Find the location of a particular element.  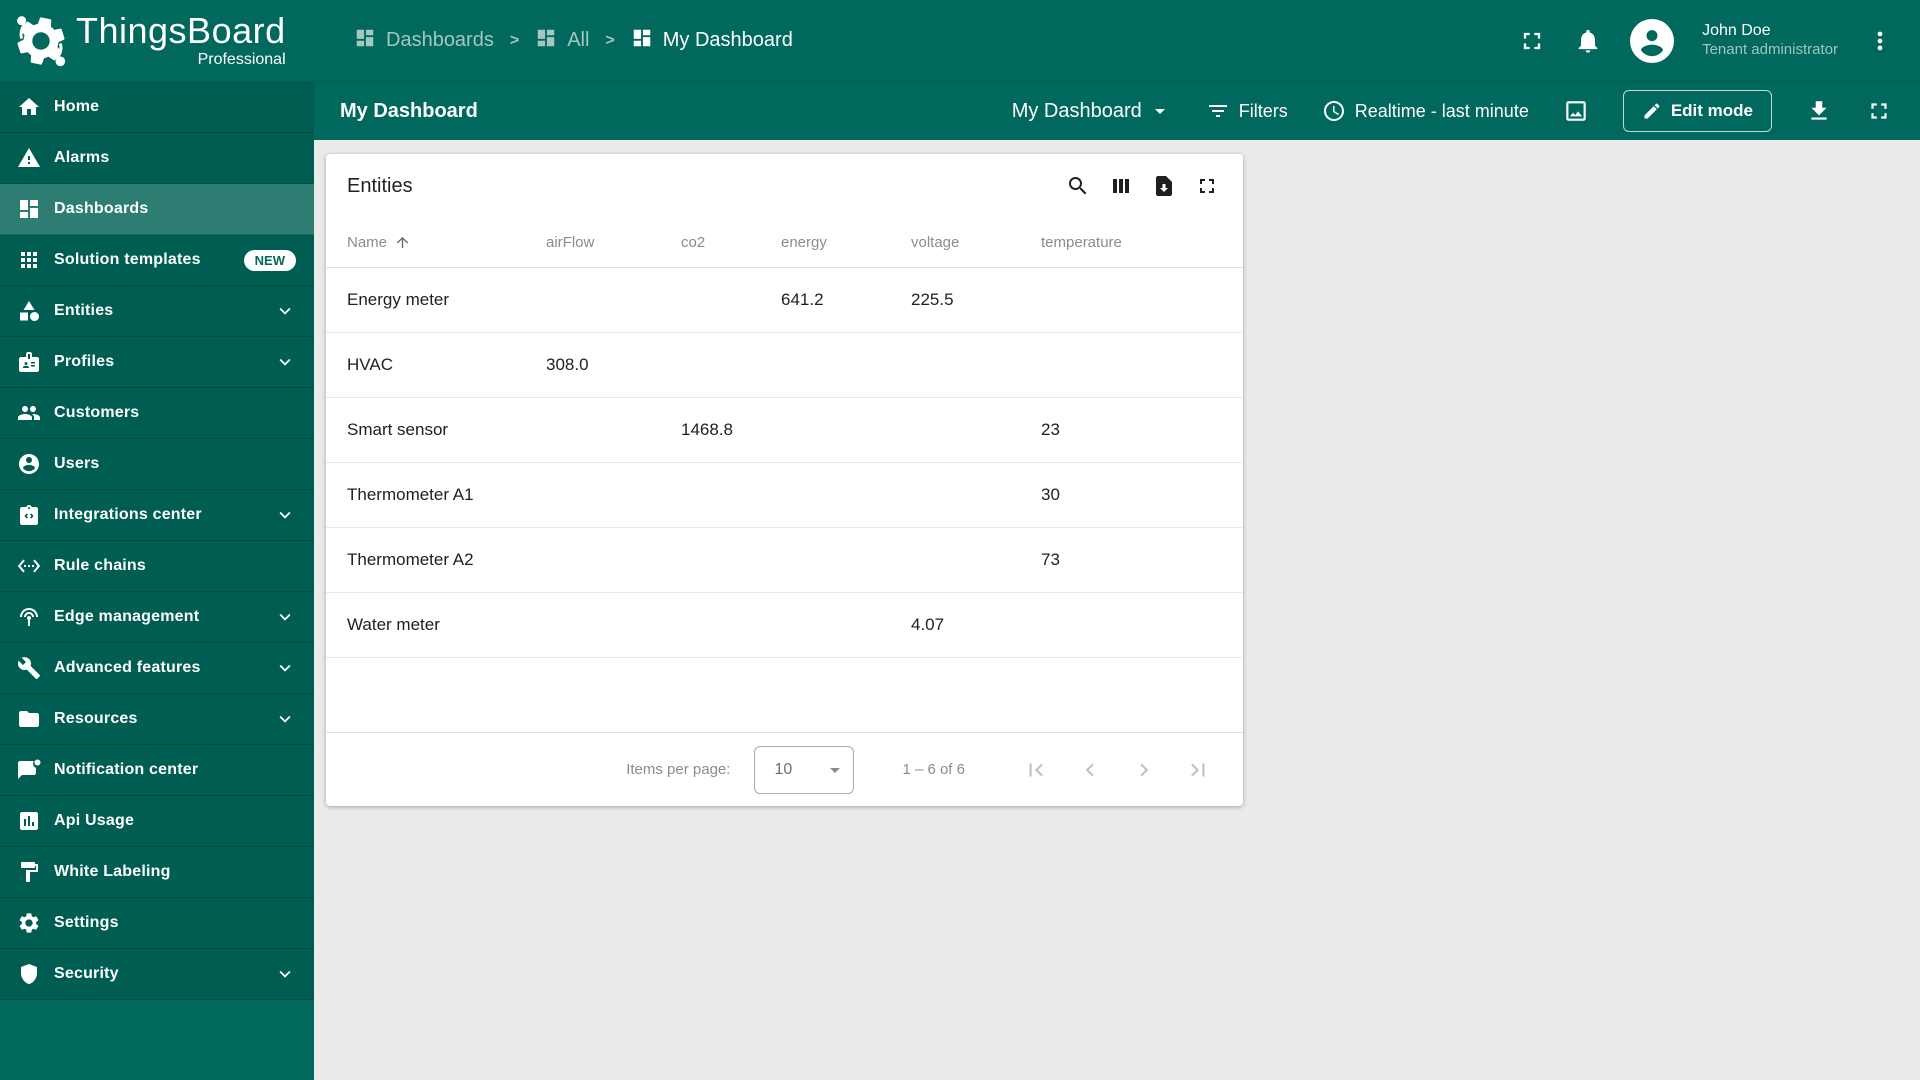

edit-mode-button: Edit mode is located at coordinates (1697, 111).